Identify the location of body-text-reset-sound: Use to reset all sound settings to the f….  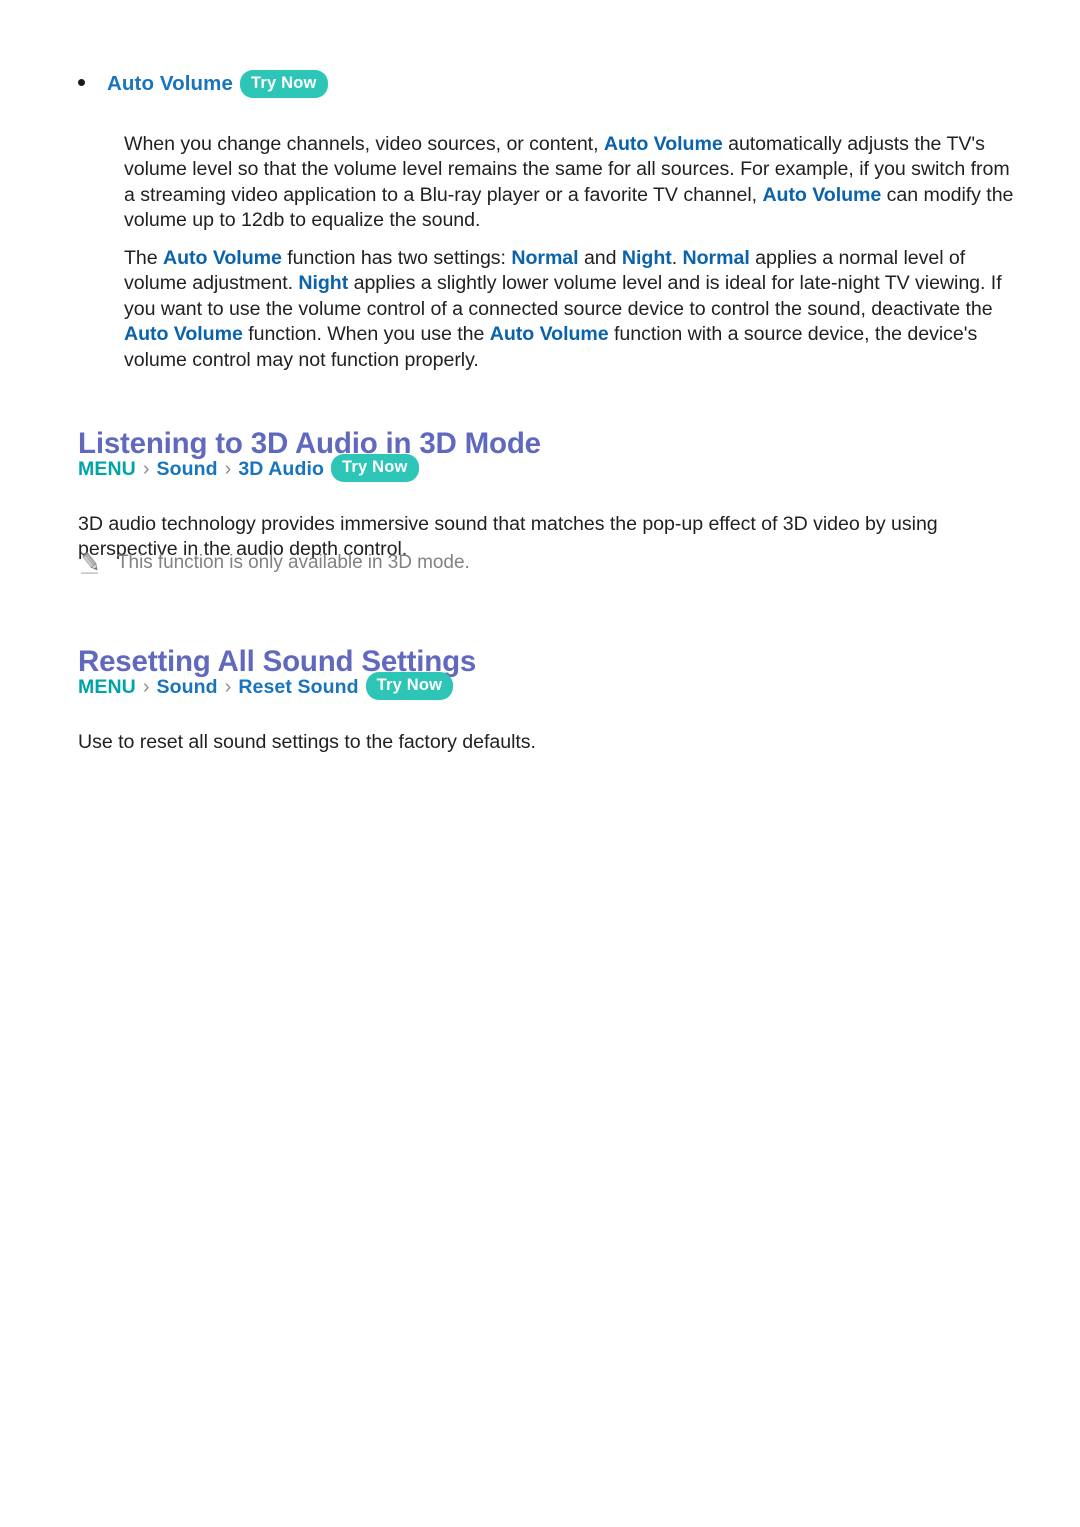
(307, 741).